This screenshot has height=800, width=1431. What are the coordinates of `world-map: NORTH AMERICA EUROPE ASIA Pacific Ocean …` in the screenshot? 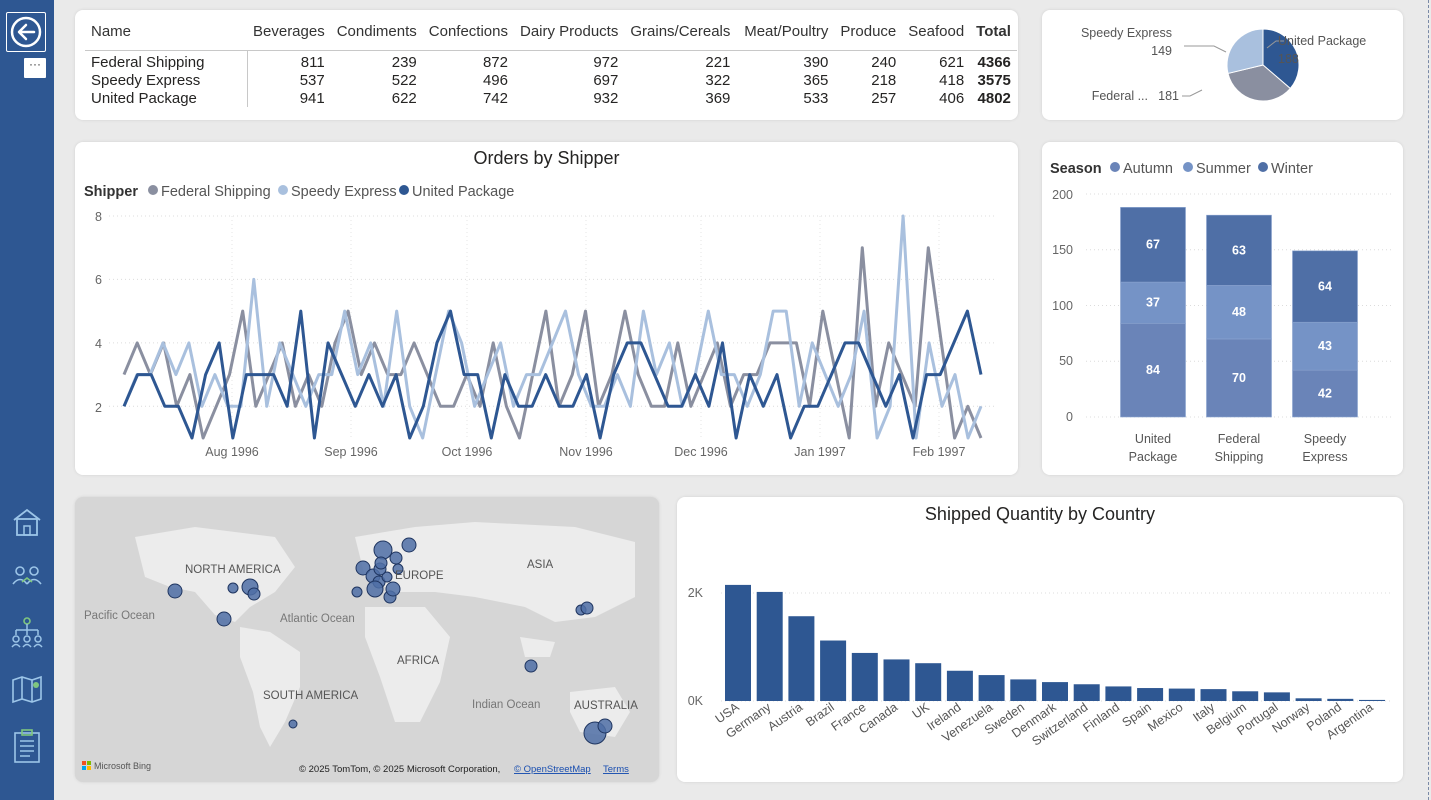 It's located at (367, 639).